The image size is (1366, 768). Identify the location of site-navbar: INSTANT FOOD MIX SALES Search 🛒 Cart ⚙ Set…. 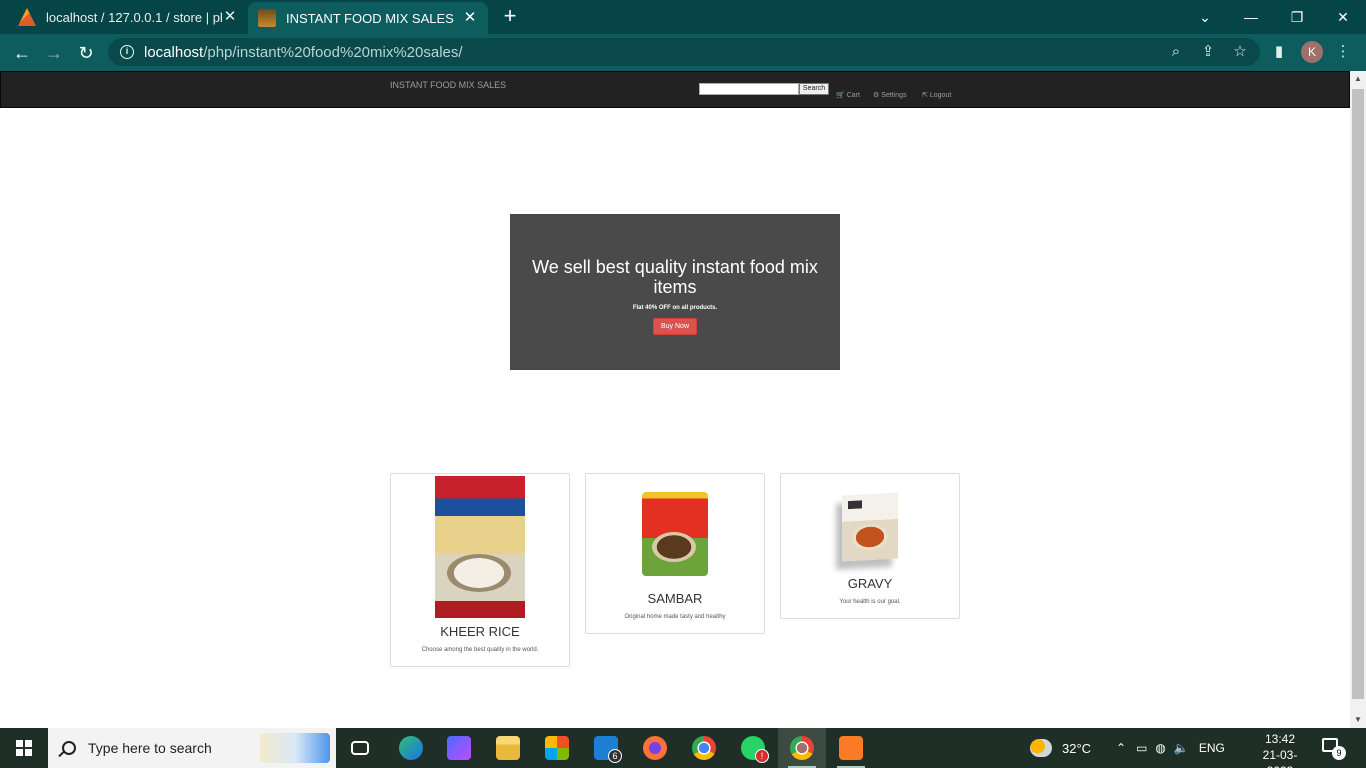
(675, 89).